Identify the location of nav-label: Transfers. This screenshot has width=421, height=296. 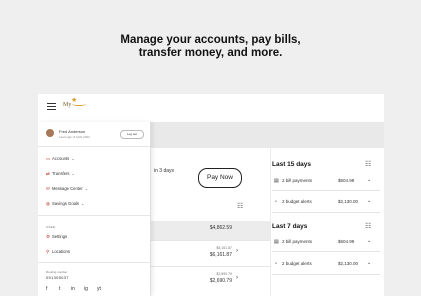
(61, 173).